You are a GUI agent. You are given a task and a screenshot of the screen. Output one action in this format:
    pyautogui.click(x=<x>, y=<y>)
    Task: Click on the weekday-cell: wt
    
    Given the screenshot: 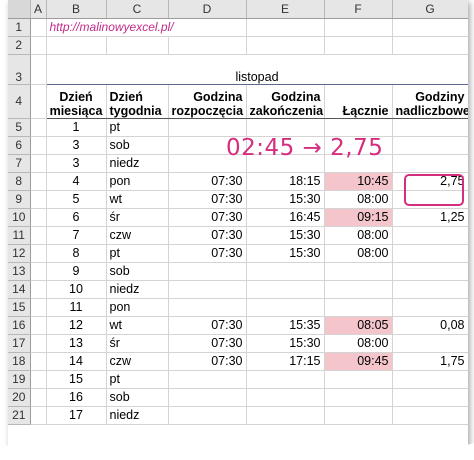 What is the action you would take?
    pyautogui.click(x=137, y=199)
    